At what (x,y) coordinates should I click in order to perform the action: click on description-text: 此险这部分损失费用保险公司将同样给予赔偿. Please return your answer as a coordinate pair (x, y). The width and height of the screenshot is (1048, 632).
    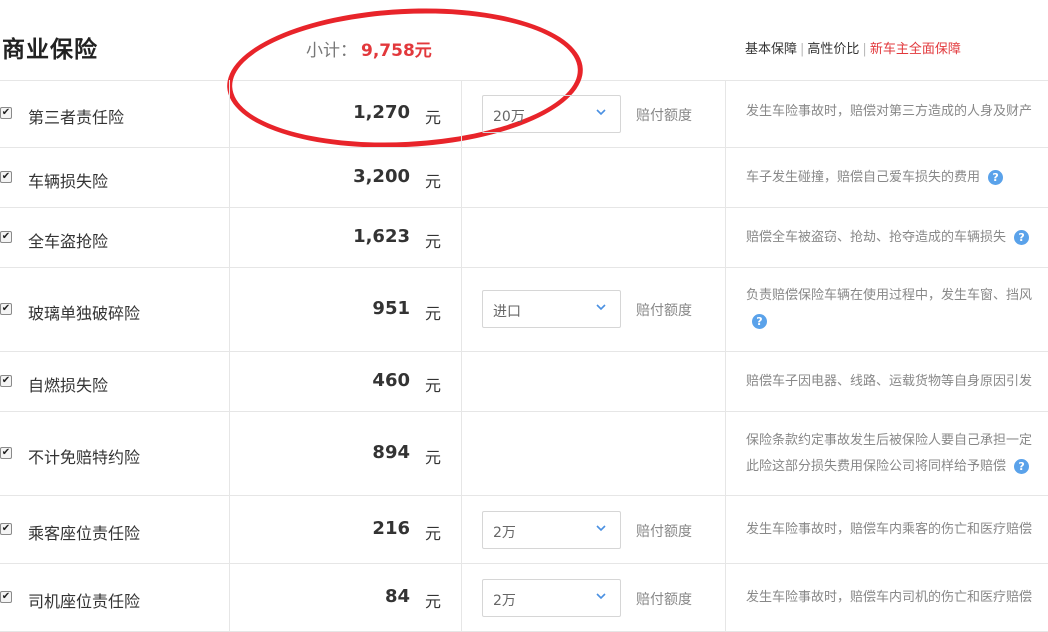
    Looking at the image, I should click on (876, 466).